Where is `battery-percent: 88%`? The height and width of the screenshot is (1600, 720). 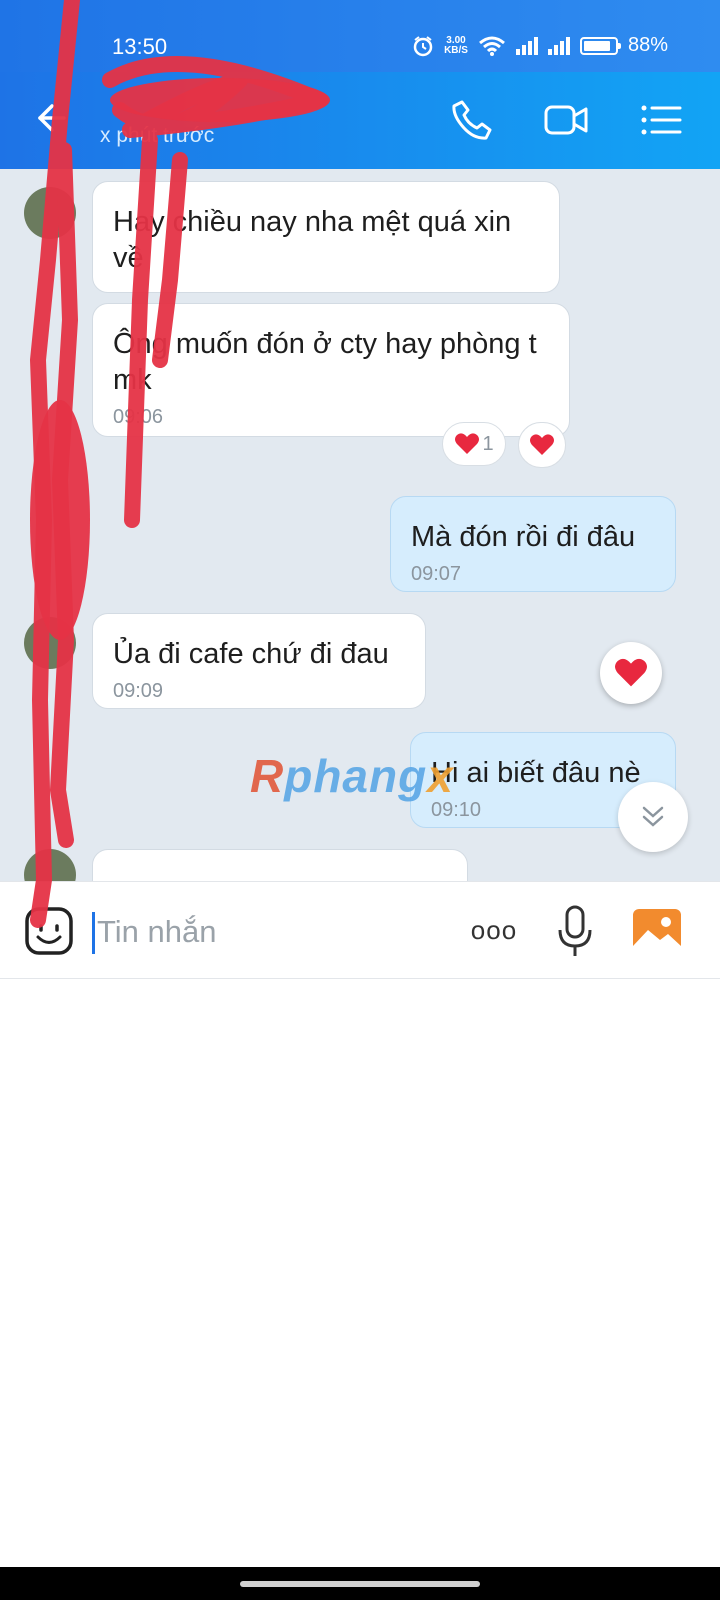
battery-percent: 88% is located at coordinates (647, 45).